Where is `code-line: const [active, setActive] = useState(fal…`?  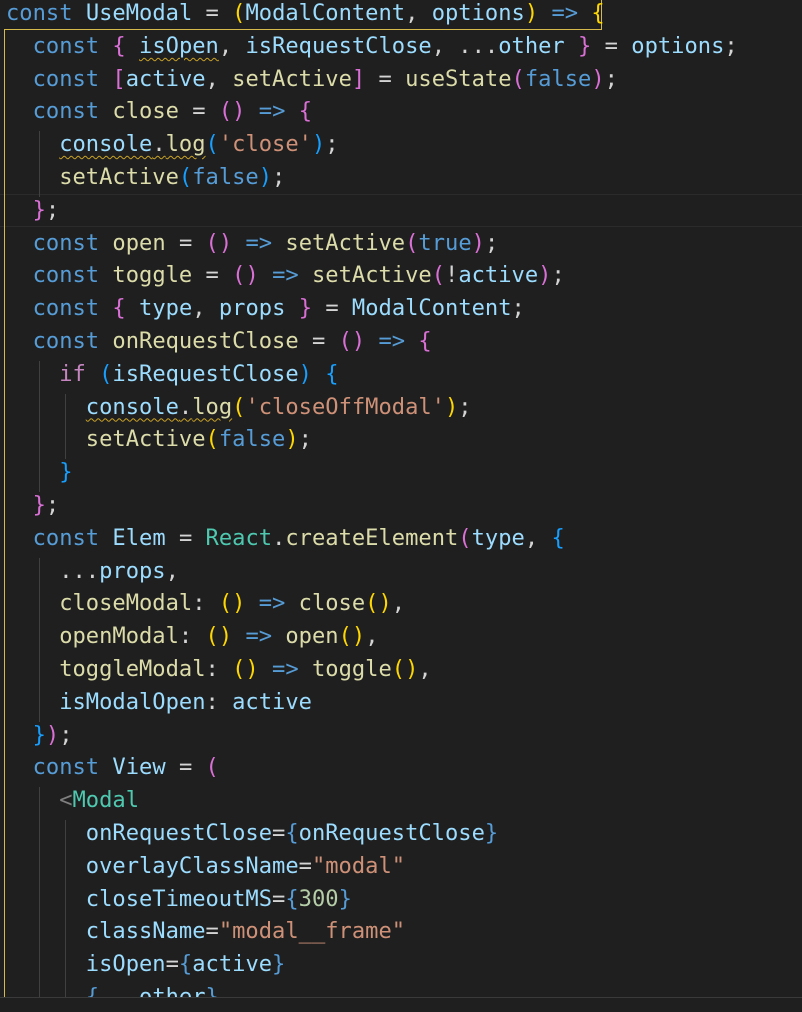 code-line: const [active, setActive] = useState(fal… is located at coordinates (325, 82).